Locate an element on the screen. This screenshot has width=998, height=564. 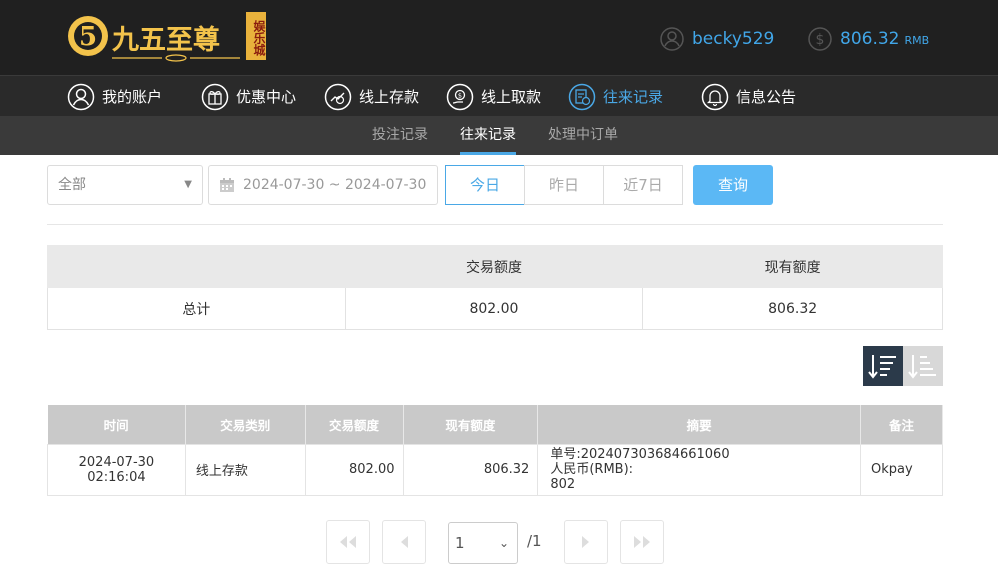
records-header-row: 时间 交易类别 交易额度 现有额度 摘要 备注 is located at coordinates (495, 424).